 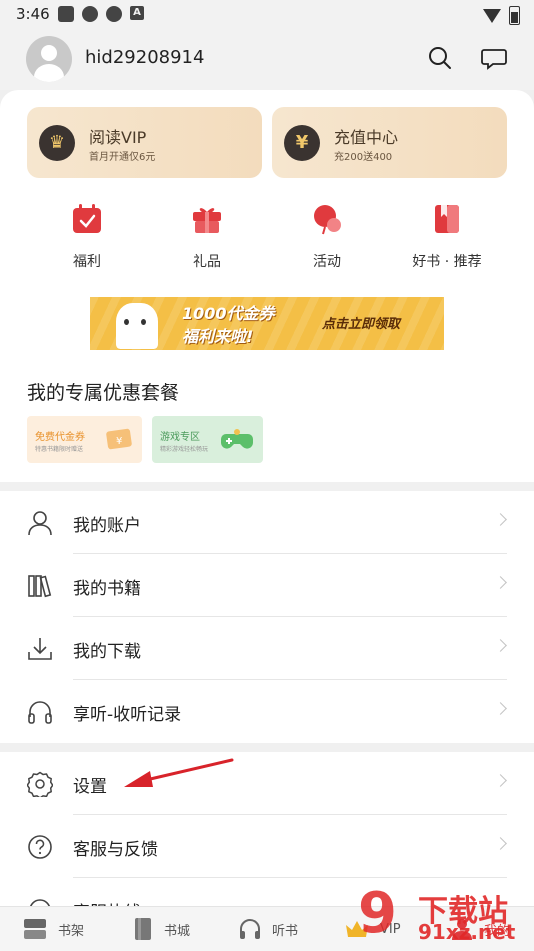 What do you see at coordinates (179, 772) in the screenshot?
I see `annotation-arrow` at bounding box center [179, 772].